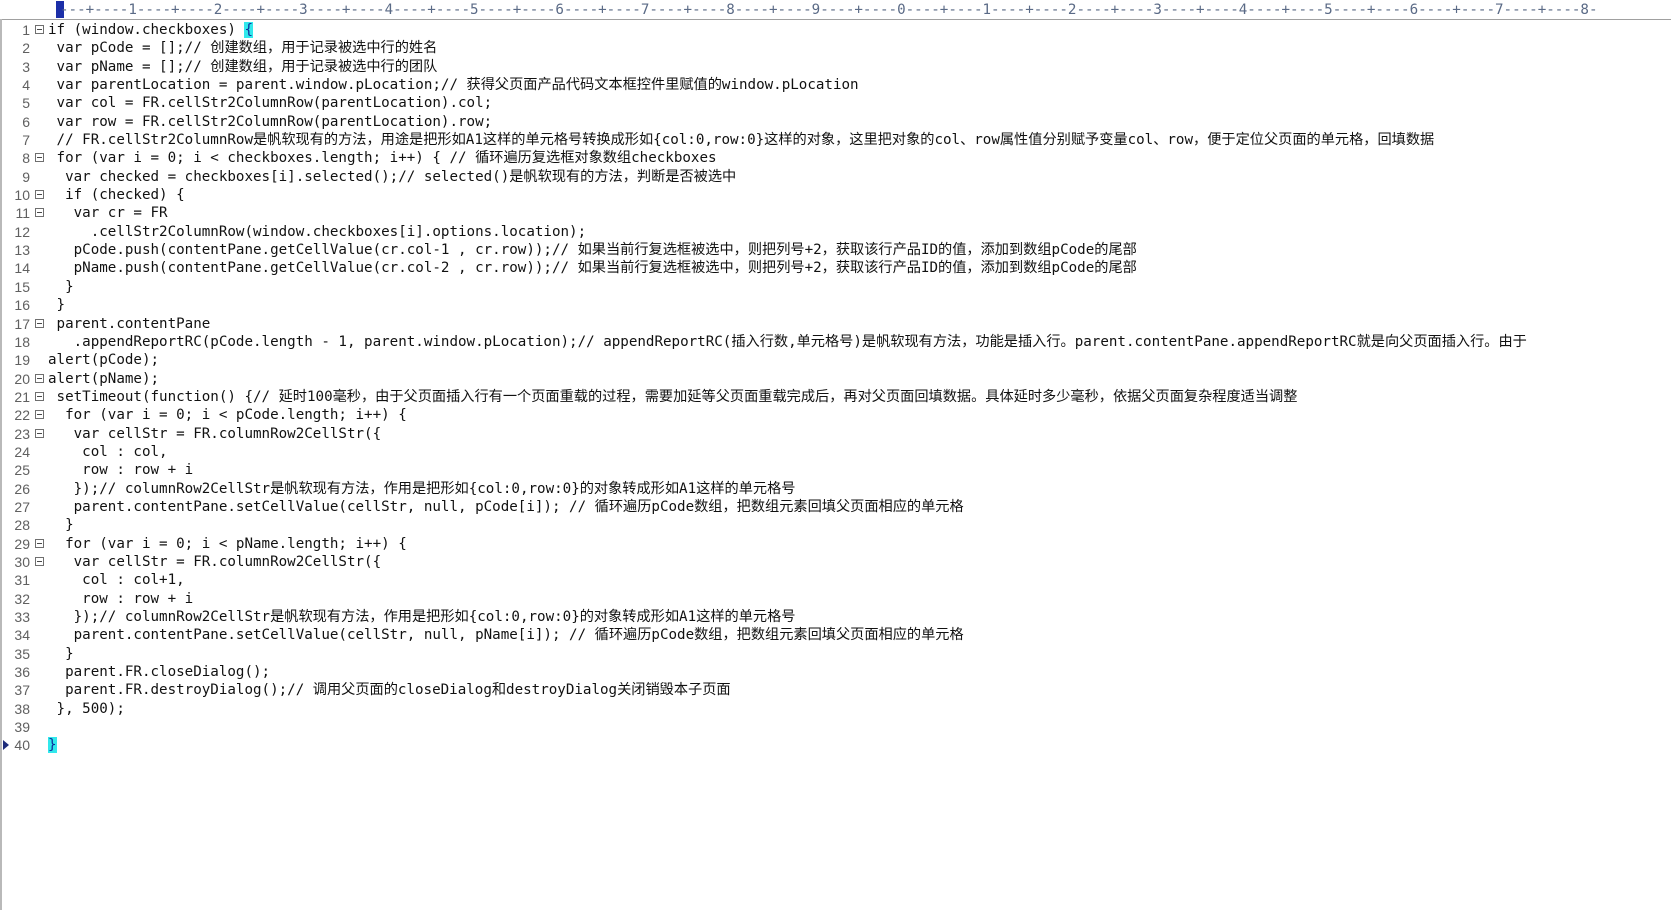  What do you see at coordinates (17, 324) in the screenshot?
I see `line-gutter: 17` at bounding box center [17, 324].